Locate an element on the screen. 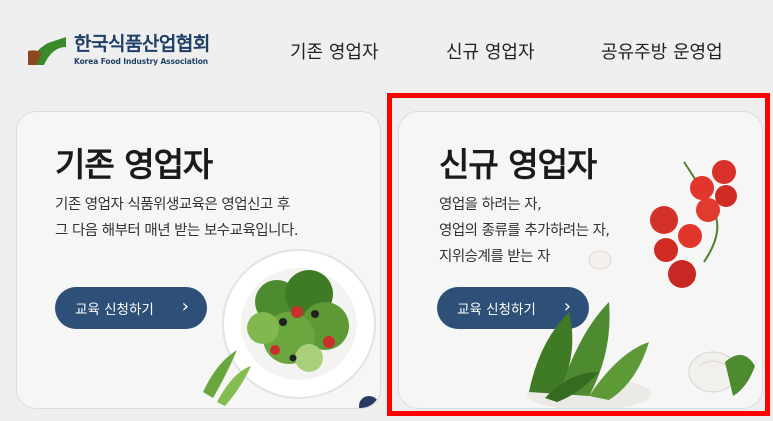 The height and width of the screenshot is (421, 773). card-title: 기존 영업자 is located at coordinates (134, 164).